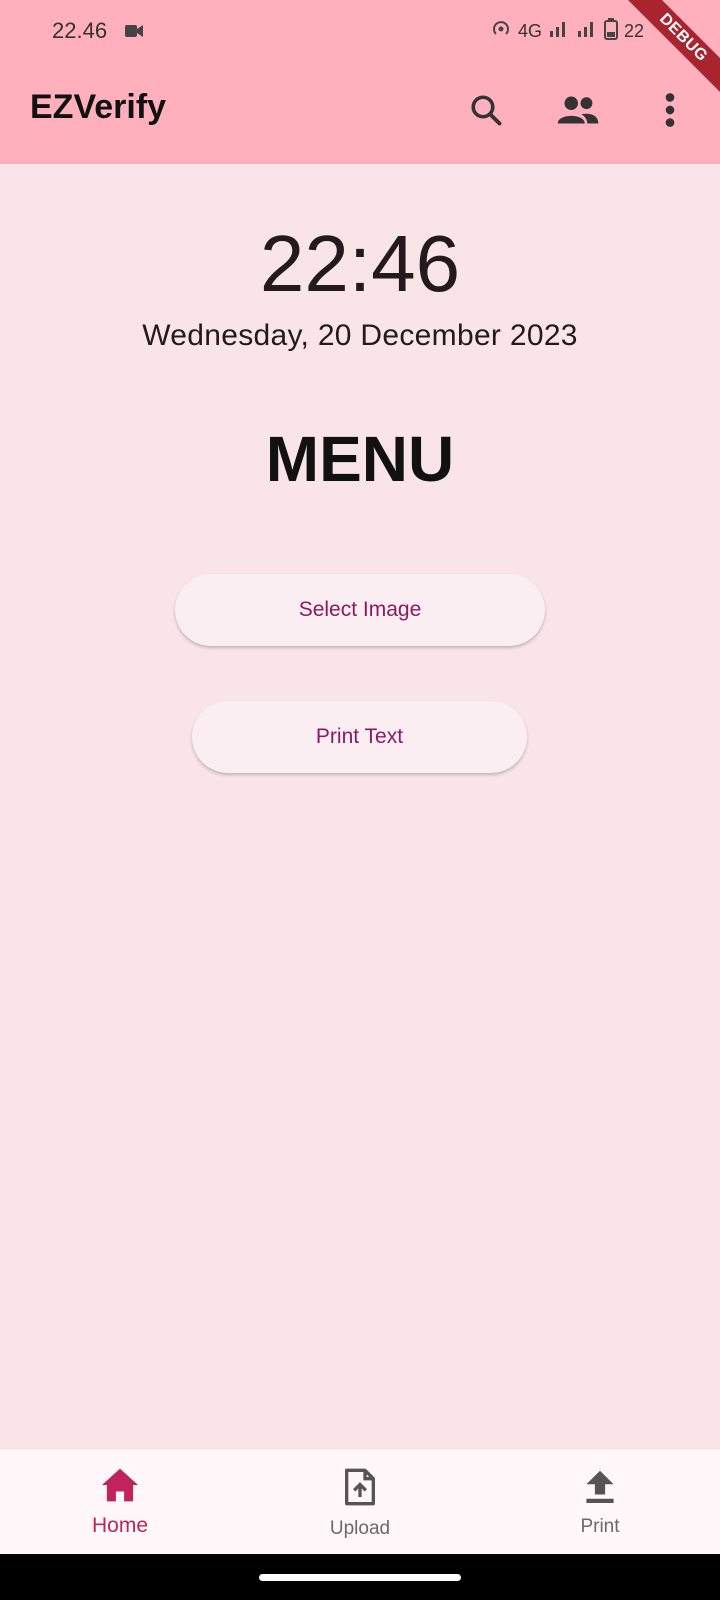 This screenshot has height=1600, width=720. I want to click on nav-item-home: Home, so click(120, 1502).